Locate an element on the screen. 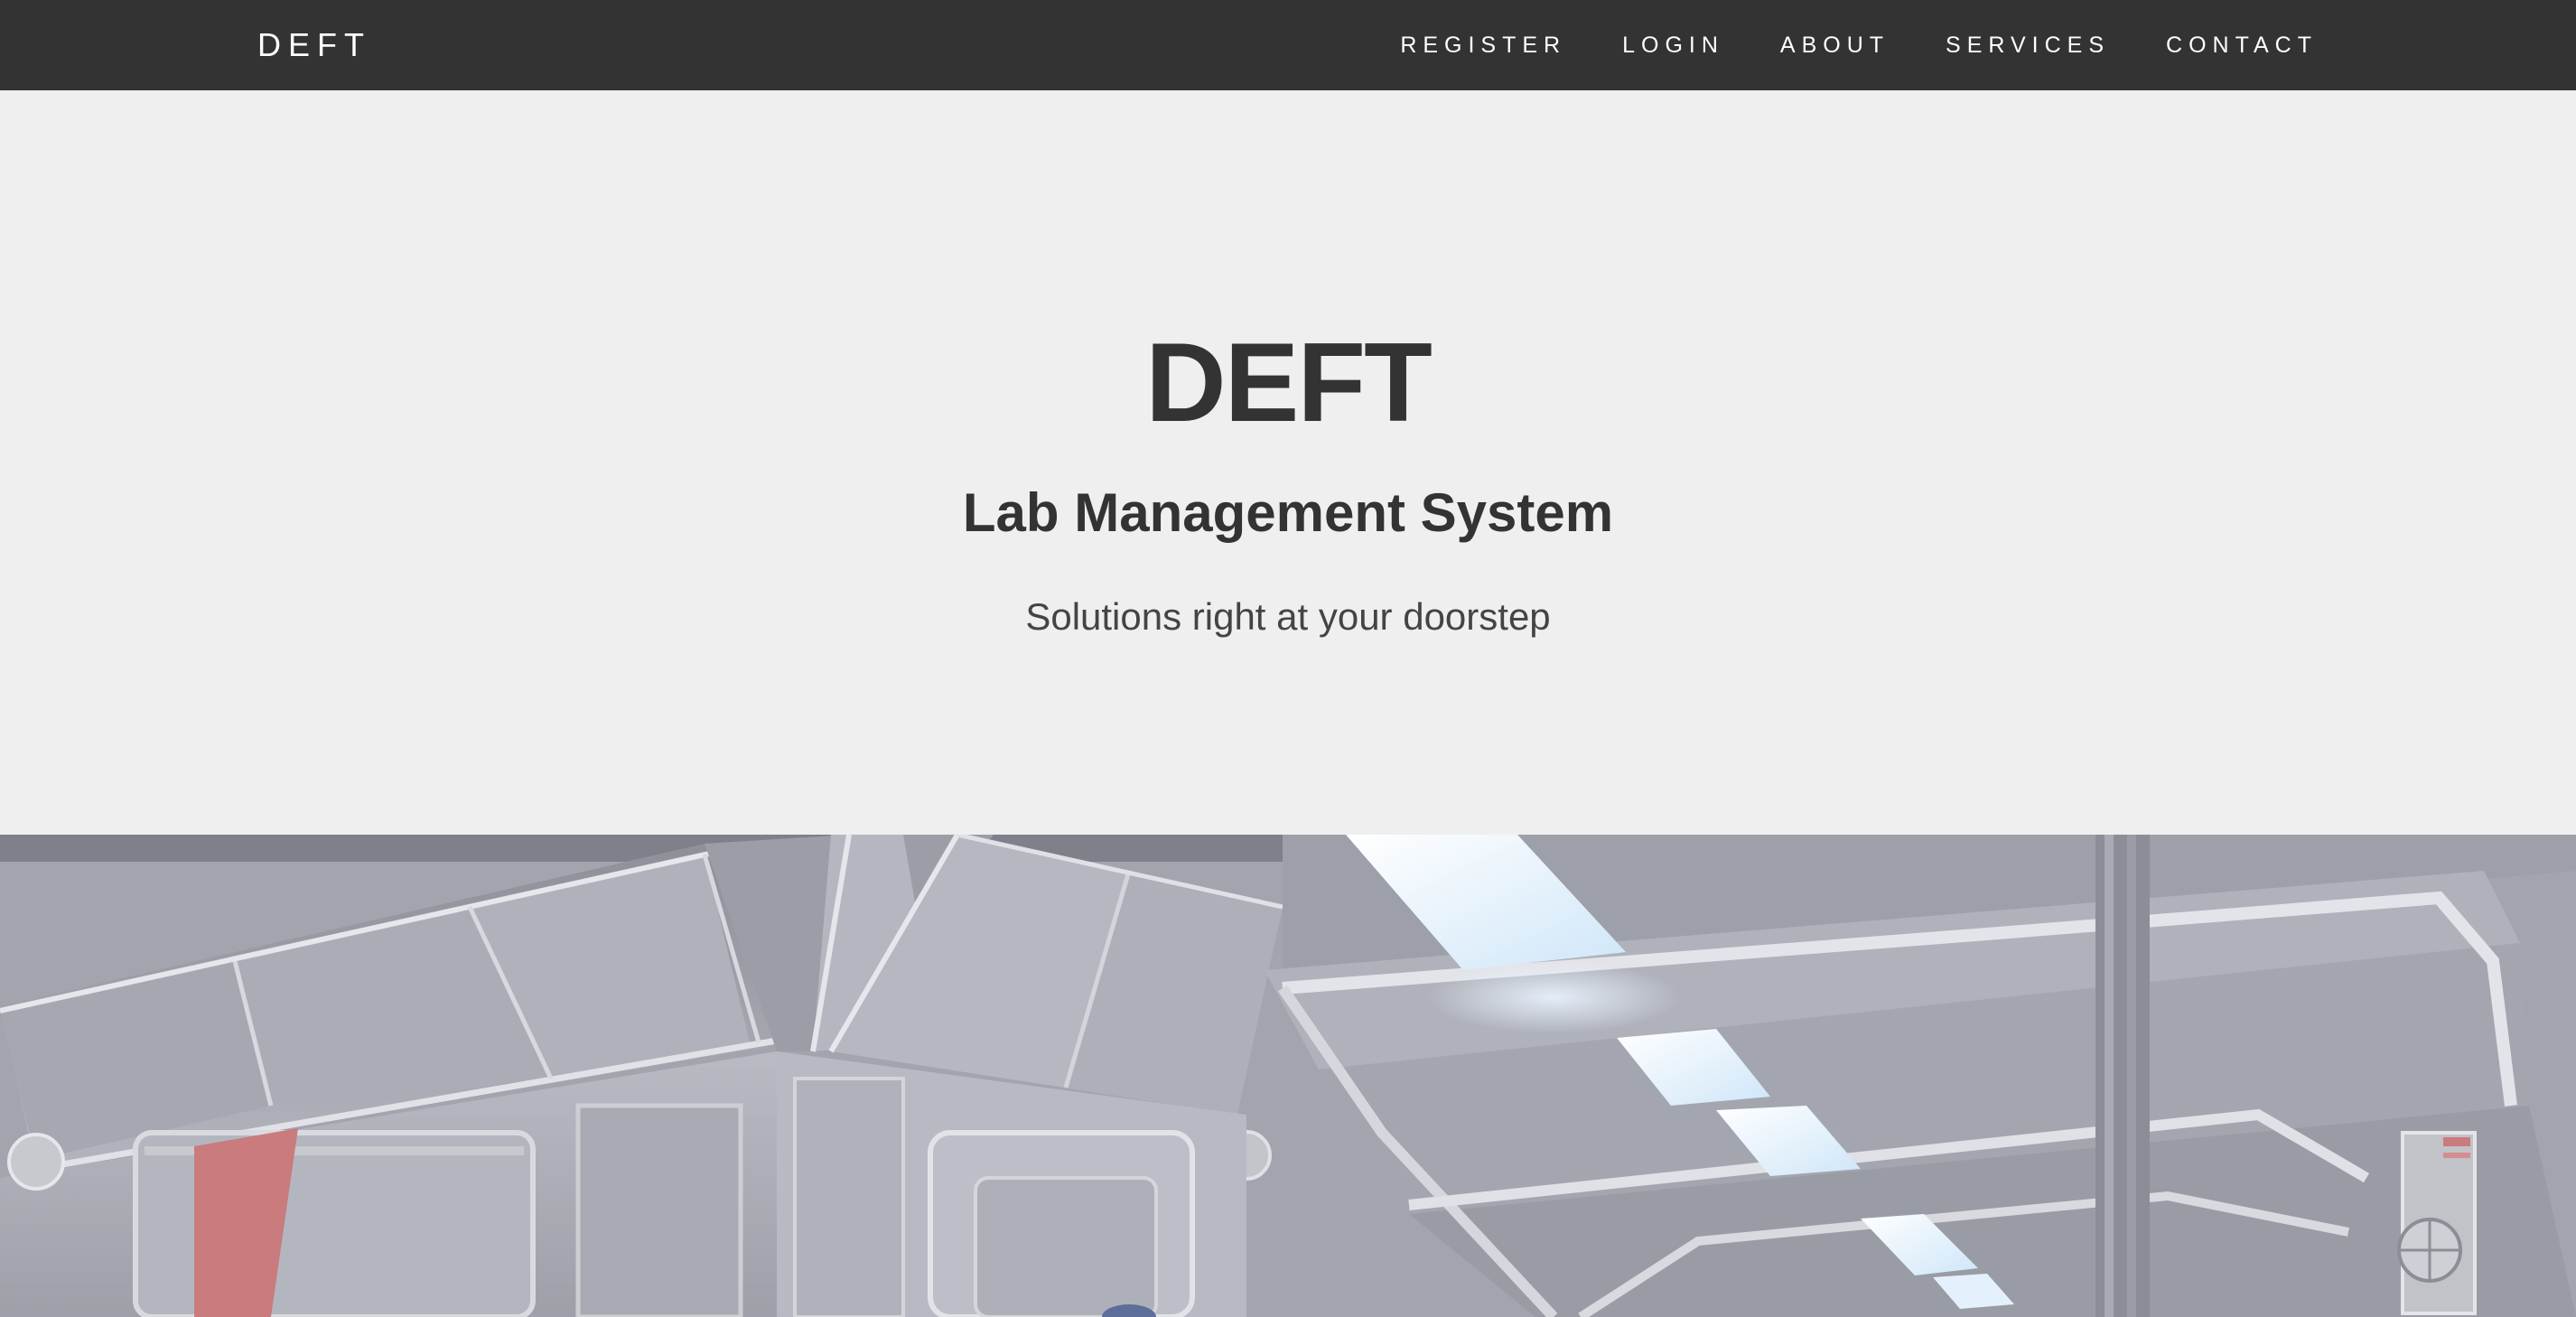  hero-tagline: Solutions right at your doorstep is located at coordinates (1288, 616).